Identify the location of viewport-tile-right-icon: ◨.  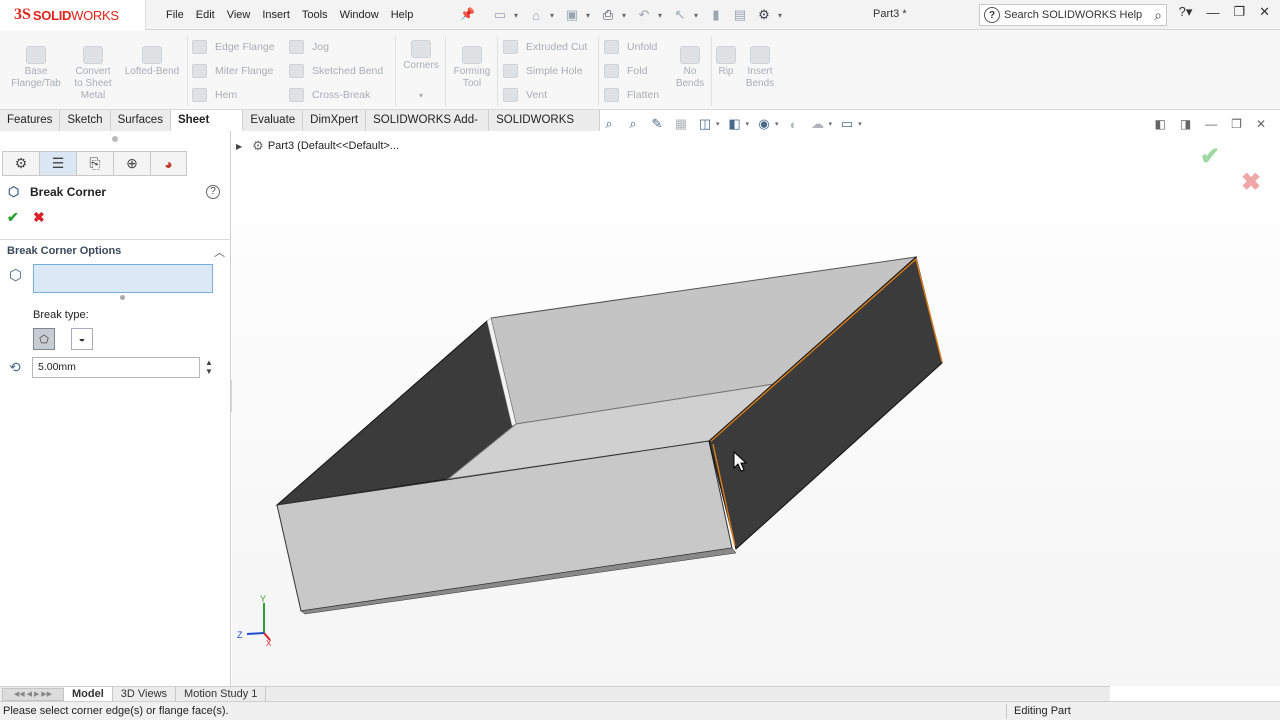
(1185, 124).